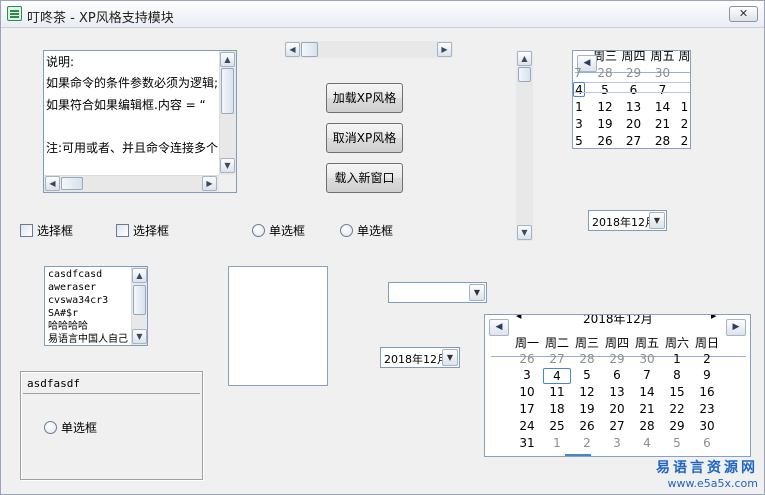  I want to click on calendar-day: 25, so click(557, 426).